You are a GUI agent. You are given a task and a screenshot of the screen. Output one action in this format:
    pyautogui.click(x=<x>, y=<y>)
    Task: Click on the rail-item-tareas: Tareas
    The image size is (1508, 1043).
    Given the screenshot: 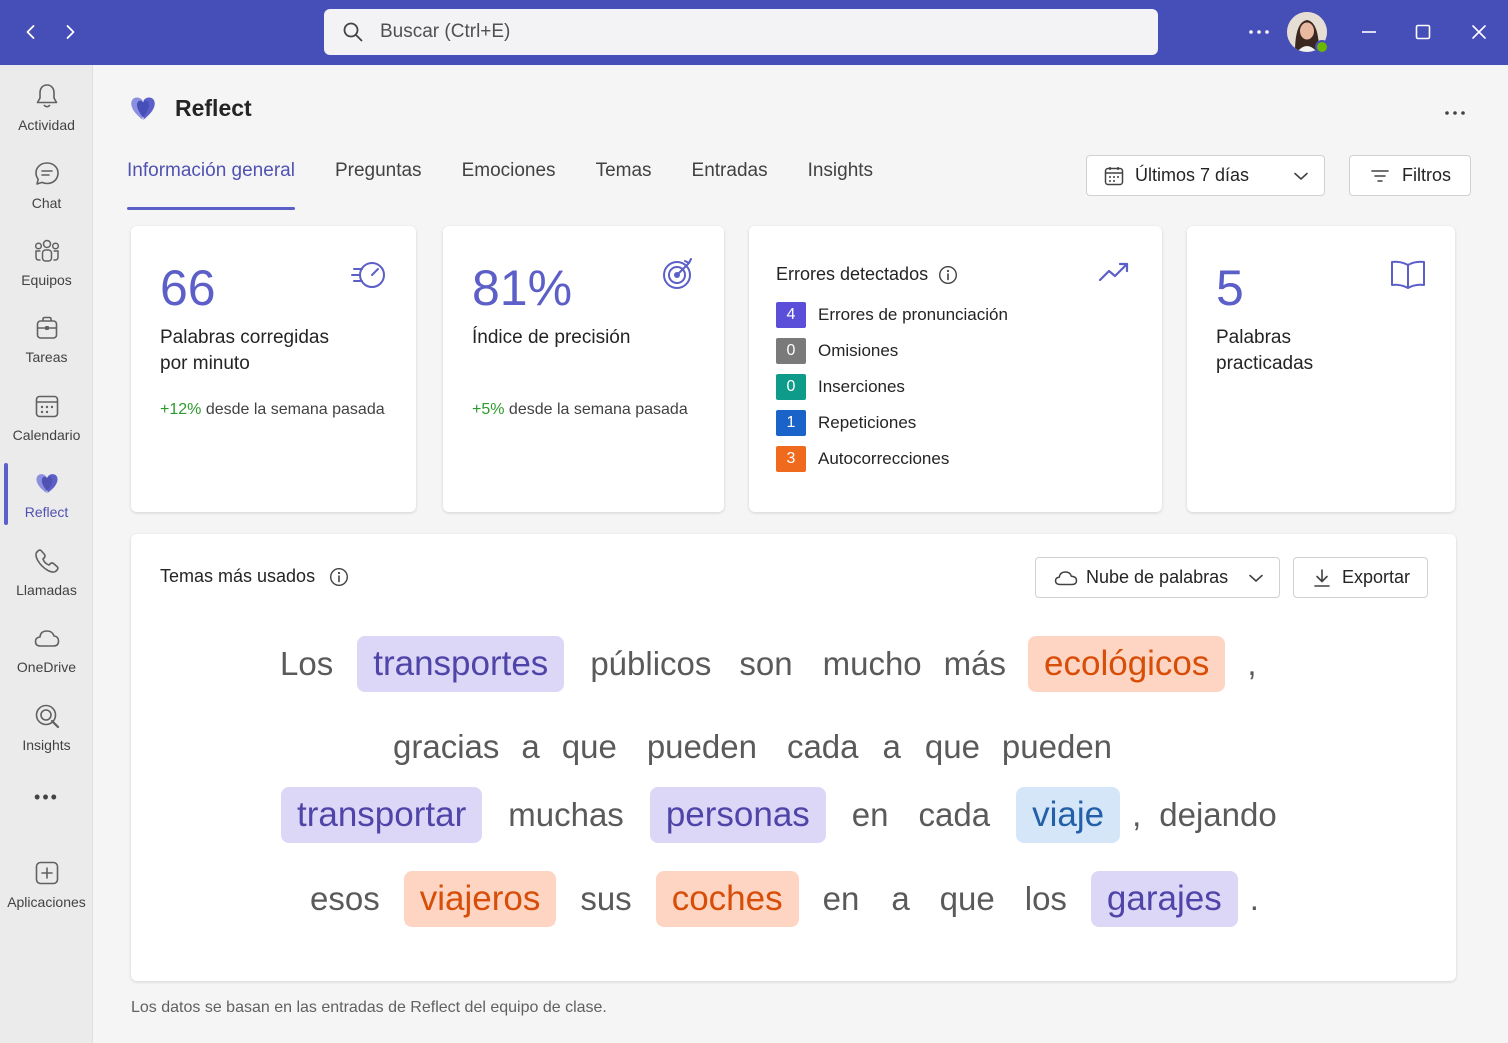 What is the action you would take?
    pyautogui.click(x=46, y=348)
    